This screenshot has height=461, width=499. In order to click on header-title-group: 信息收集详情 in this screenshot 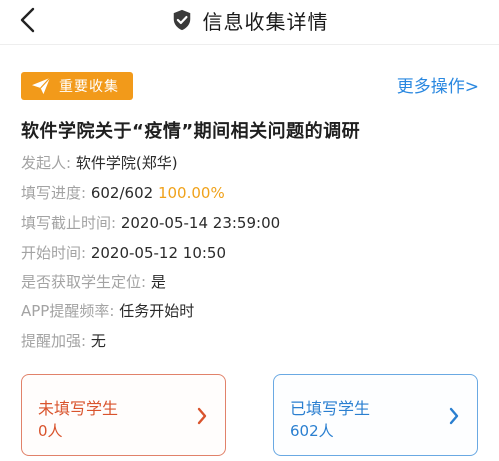, I will do `click(249, 20)`.